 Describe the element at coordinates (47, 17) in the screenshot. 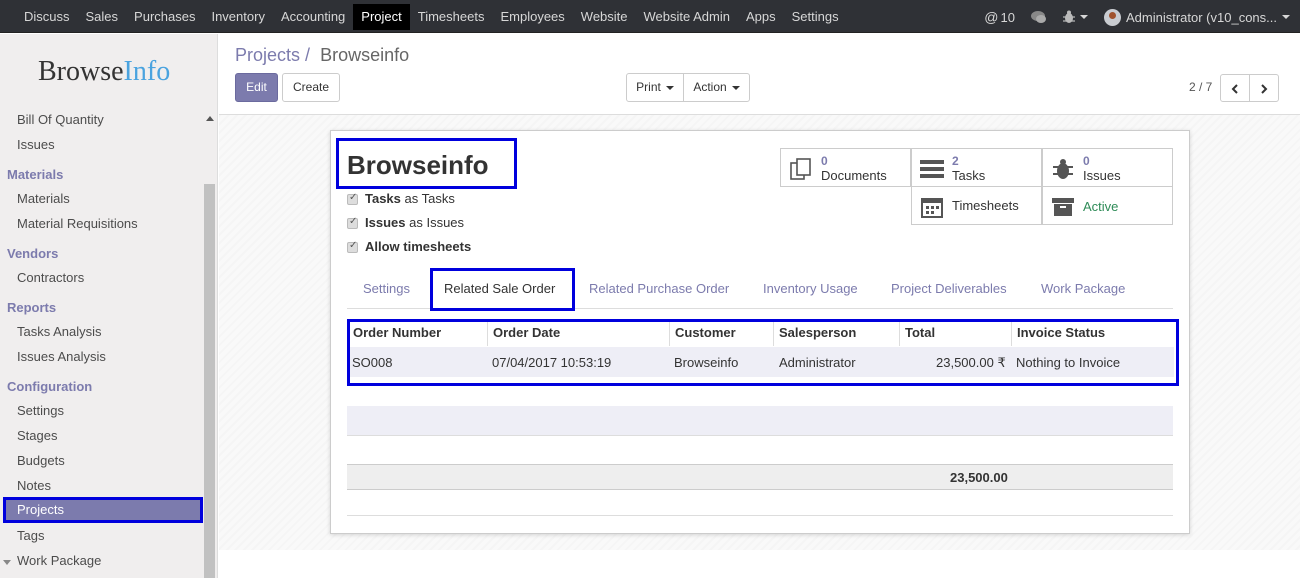

I see `menu-discuss: Discuss` at that location.